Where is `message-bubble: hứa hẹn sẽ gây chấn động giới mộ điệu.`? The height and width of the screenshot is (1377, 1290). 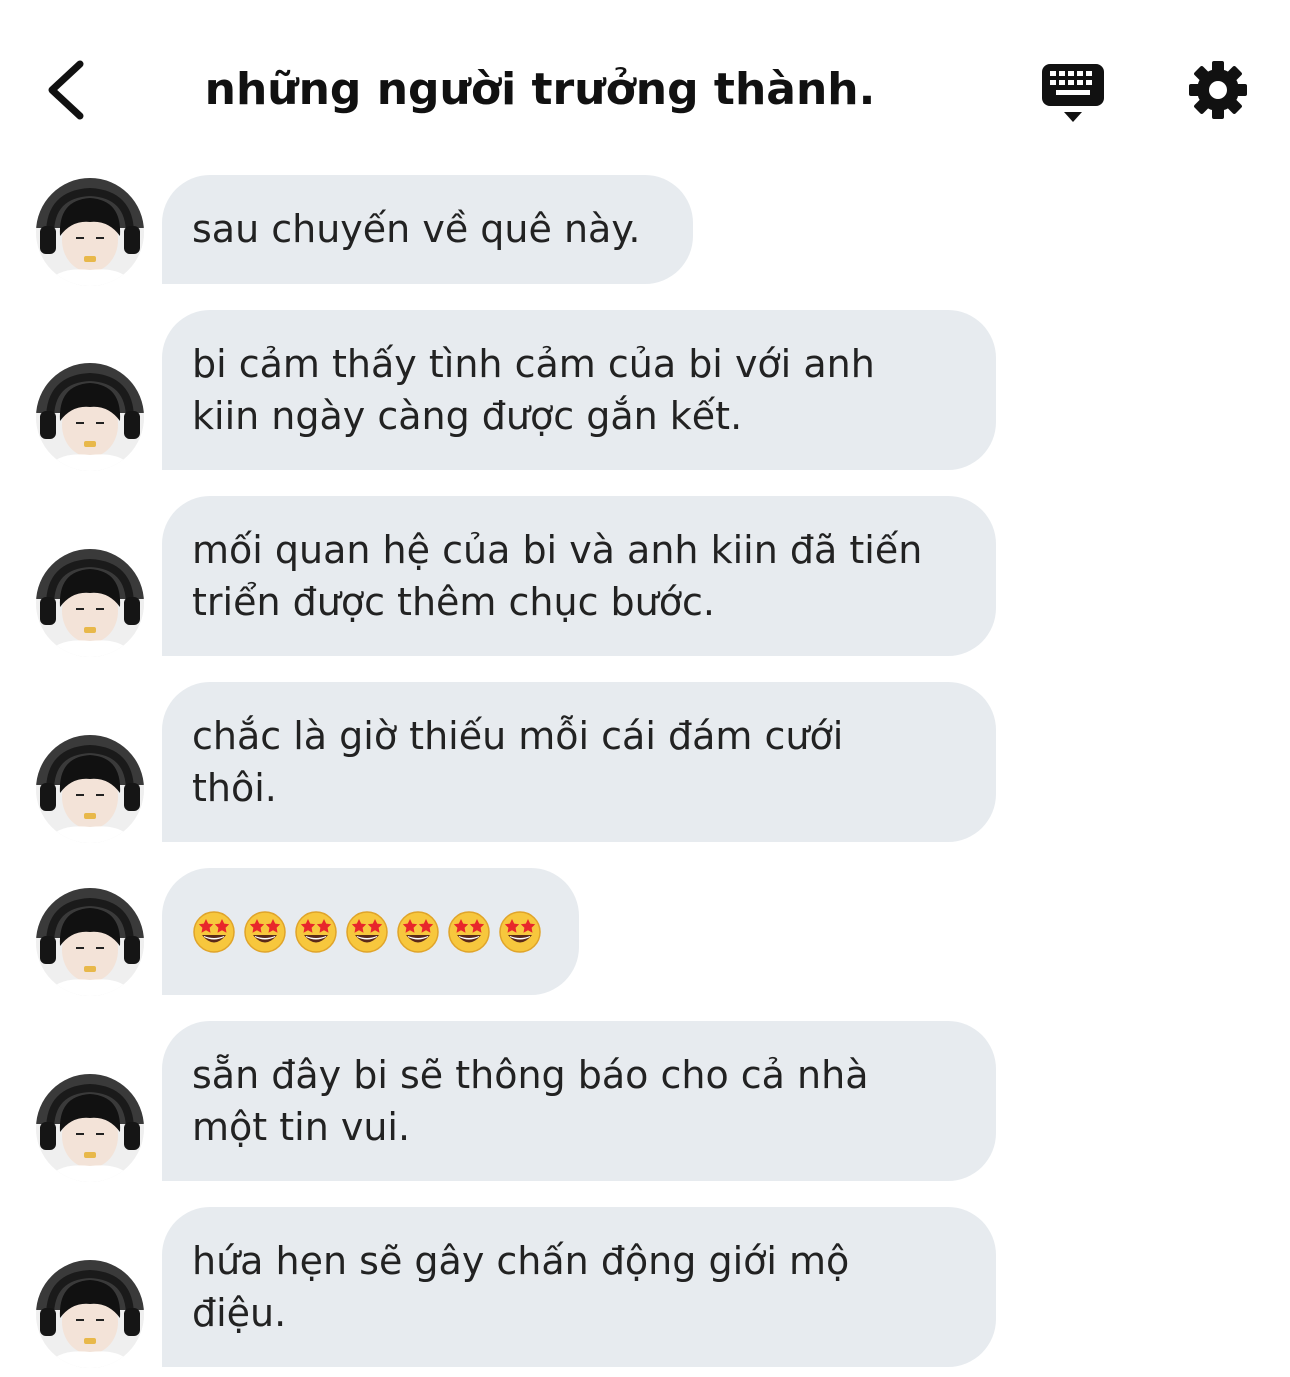
message-bubble: hứa hẹn sẽ gây chấn động giới mộ điệu. is located at coordinates (579, 1287).